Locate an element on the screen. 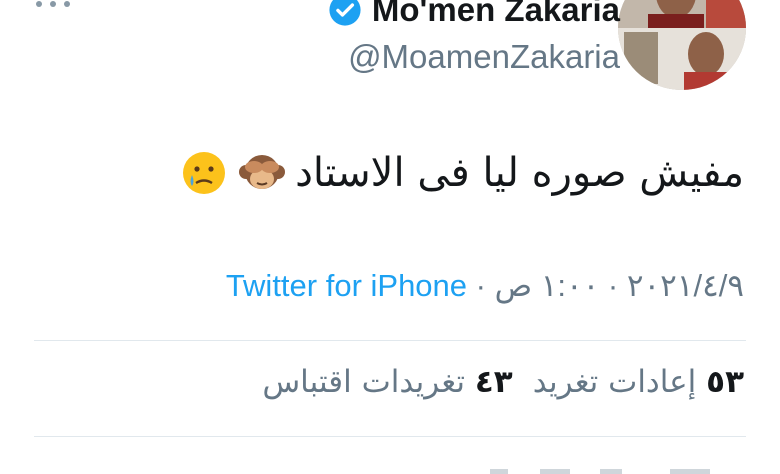  avatar-photo is located at coordinates (682, 45).